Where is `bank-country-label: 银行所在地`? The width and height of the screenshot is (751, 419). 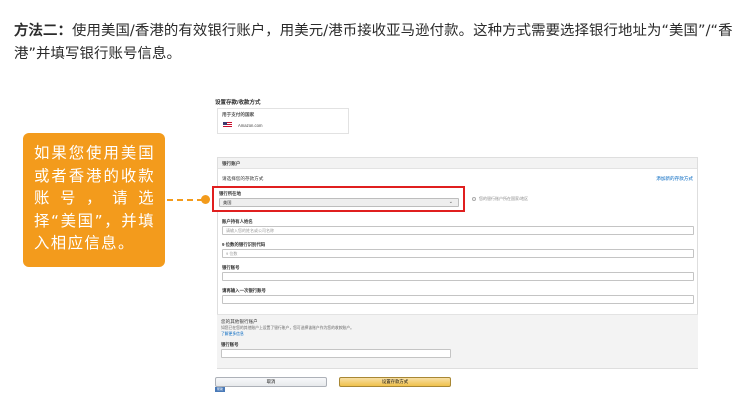 bank-country-label: 银行所在地 is located at coordinates (230, 193).